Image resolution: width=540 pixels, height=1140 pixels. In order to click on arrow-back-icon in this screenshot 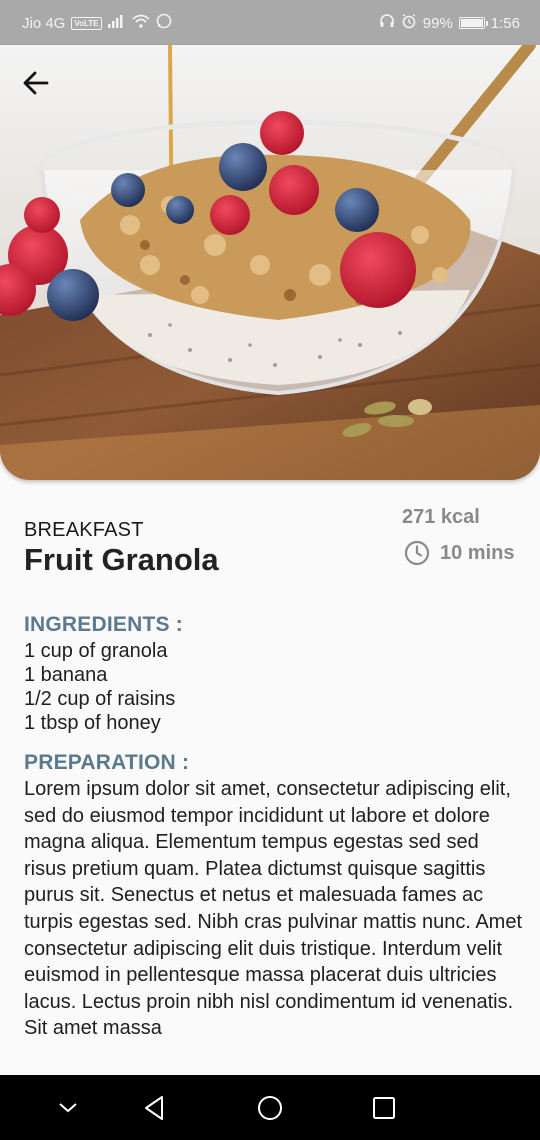, I will do `click(36, 83)`.